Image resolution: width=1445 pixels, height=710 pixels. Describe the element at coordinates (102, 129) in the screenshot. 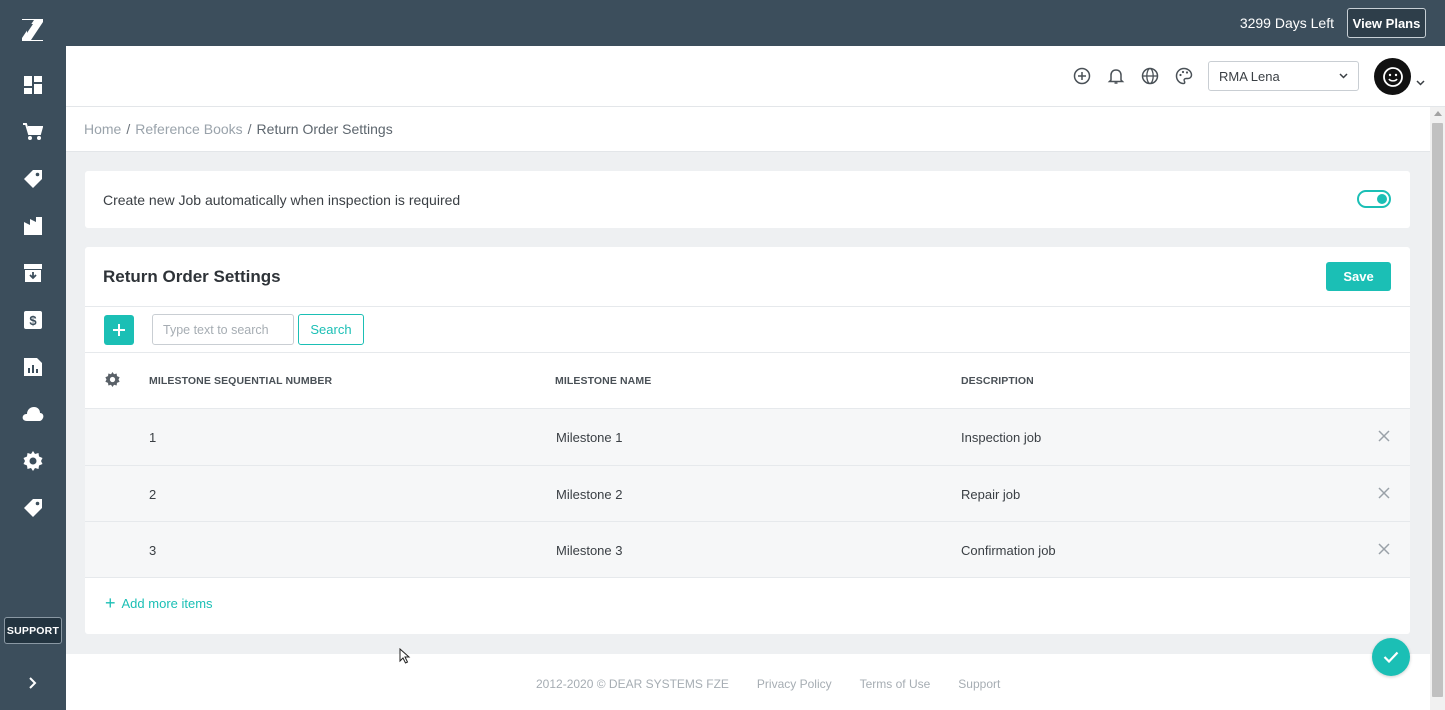

I see `breadcrumb-home: Home` at that location.